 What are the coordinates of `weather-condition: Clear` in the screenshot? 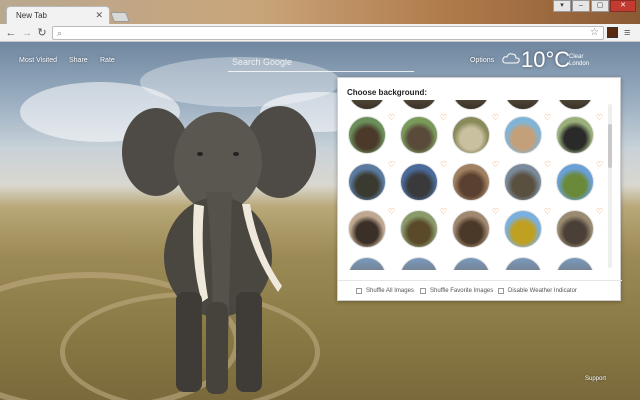 It's located at (576, 57).